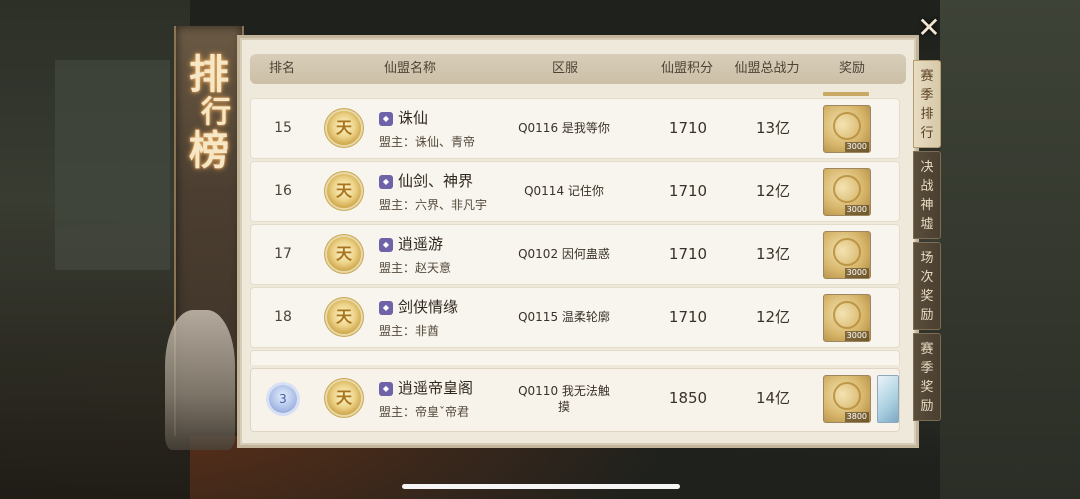  What do you see at coordinates (409, 68) in the screenshot?
I see `header-name: 仙盟名称` at bounding box center [409, 68].